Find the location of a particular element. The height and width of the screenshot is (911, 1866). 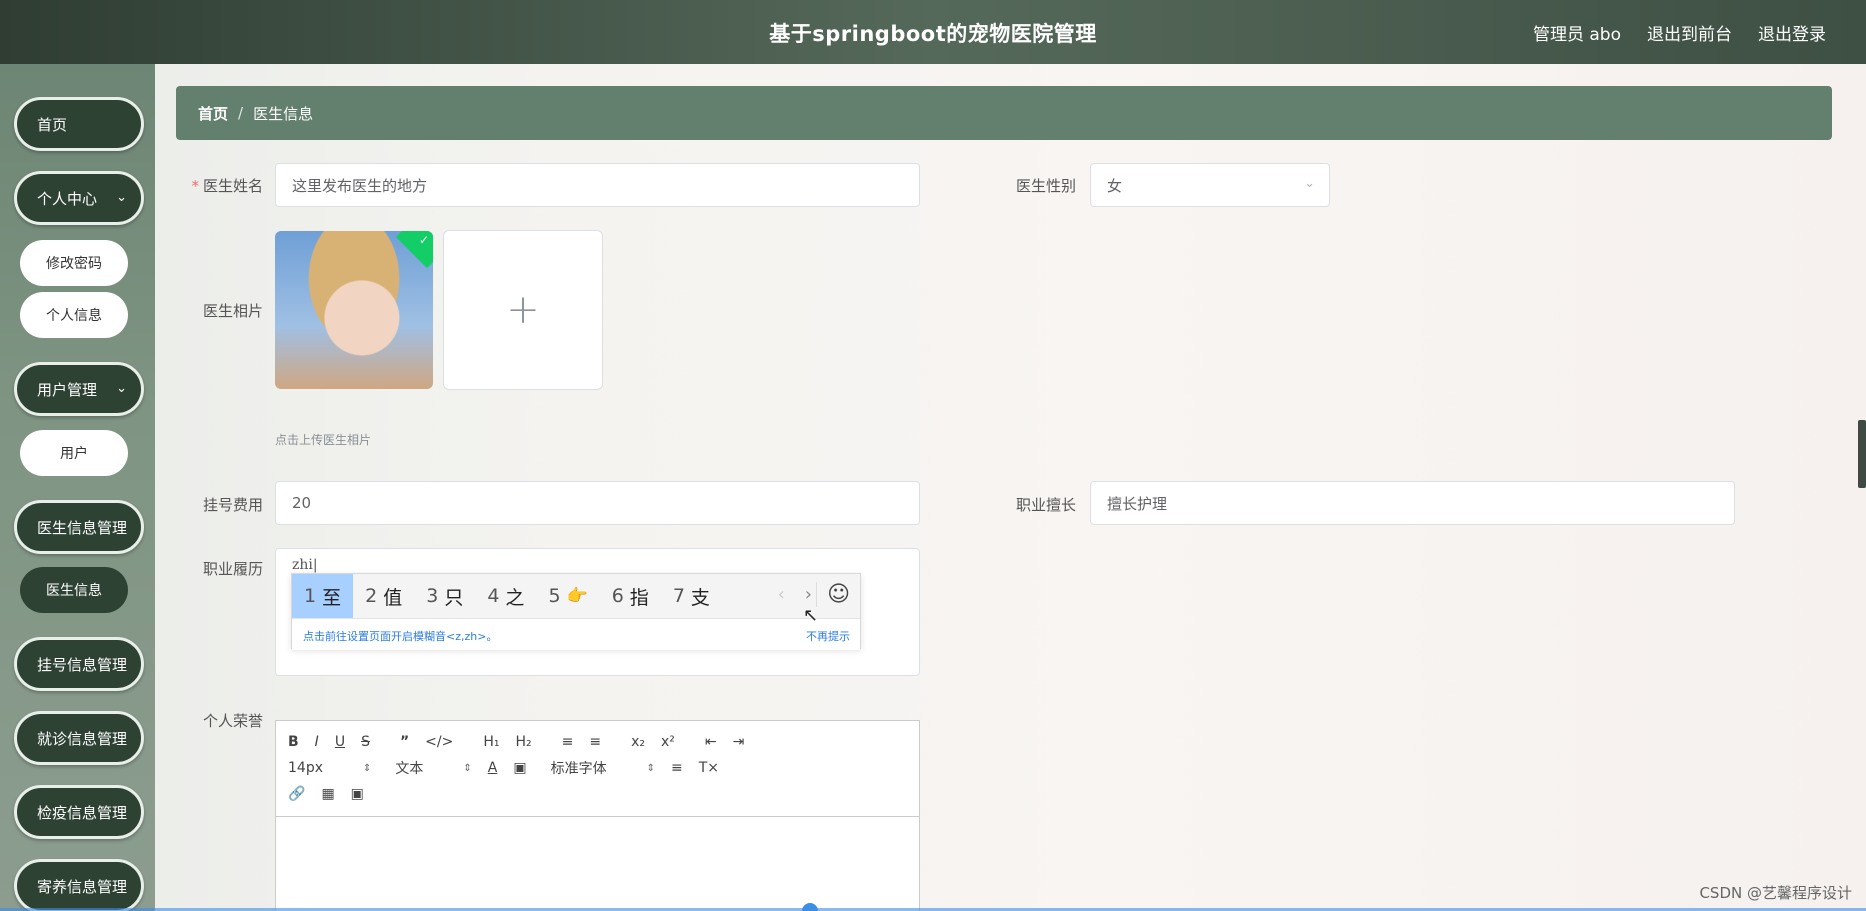

ime-nav: ‹ › is located at coordinates (795, 594).